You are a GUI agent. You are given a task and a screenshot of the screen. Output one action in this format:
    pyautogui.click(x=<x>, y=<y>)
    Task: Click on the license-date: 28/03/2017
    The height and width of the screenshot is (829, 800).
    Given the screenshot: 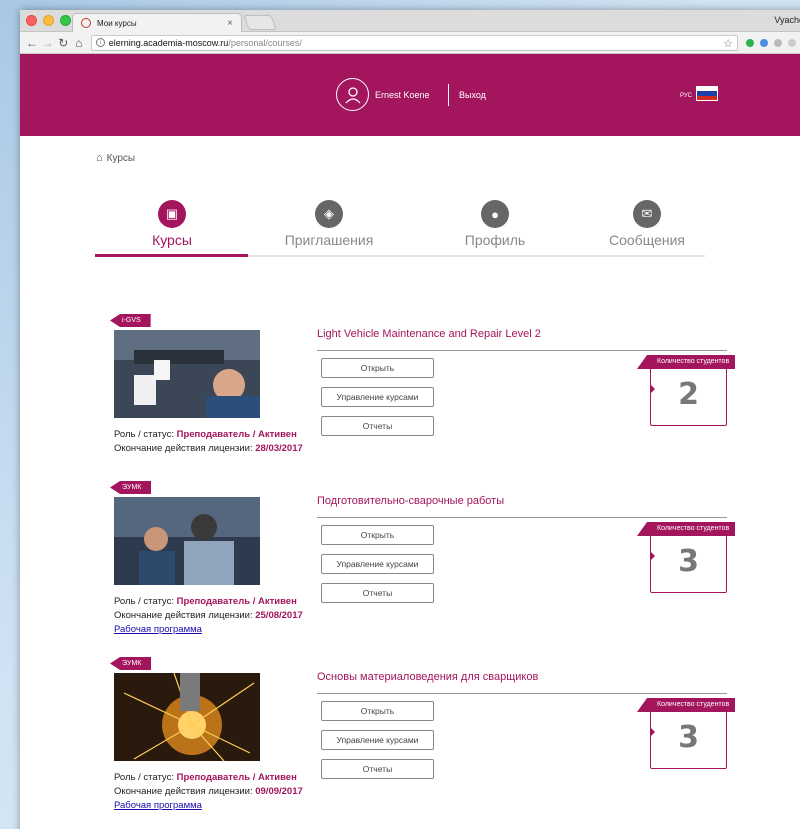 What is the action you would take?
    pyautogui.click(x=279, y=448)
    